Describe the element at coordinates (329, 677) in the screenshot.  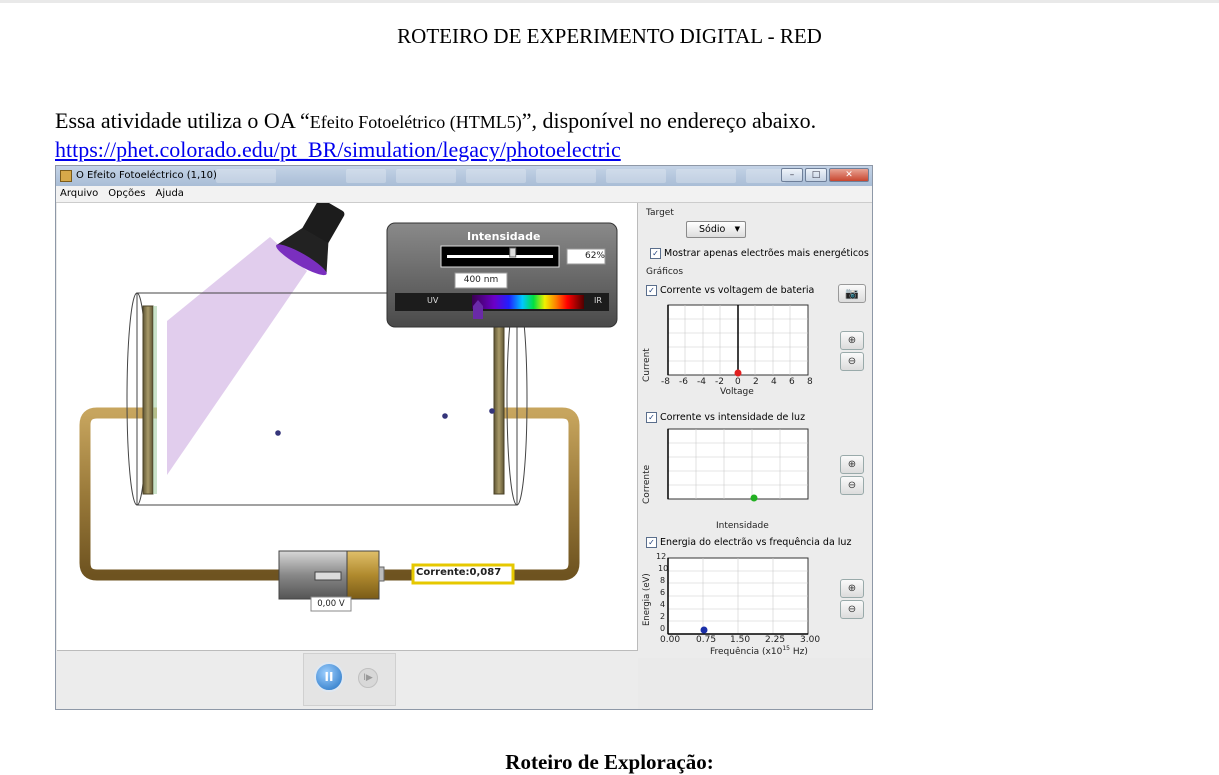
I see `pause-icon: II` at that location.